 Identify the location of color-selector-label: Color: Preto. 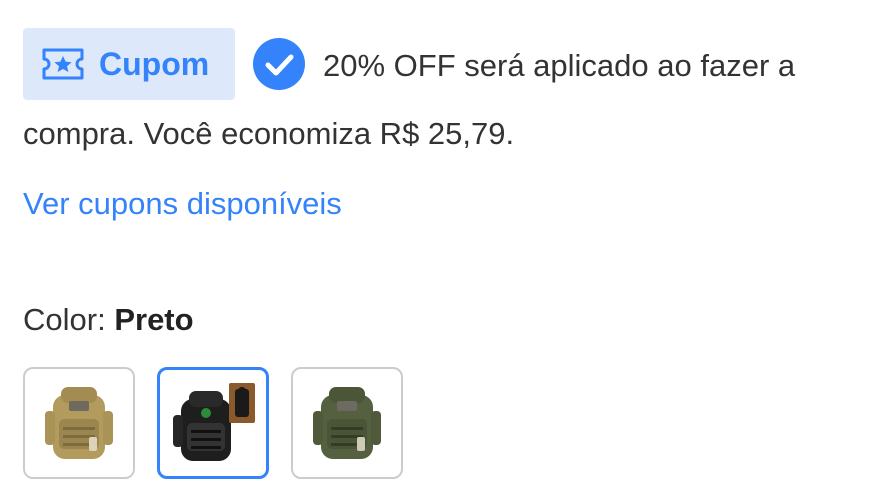
(108, 320).